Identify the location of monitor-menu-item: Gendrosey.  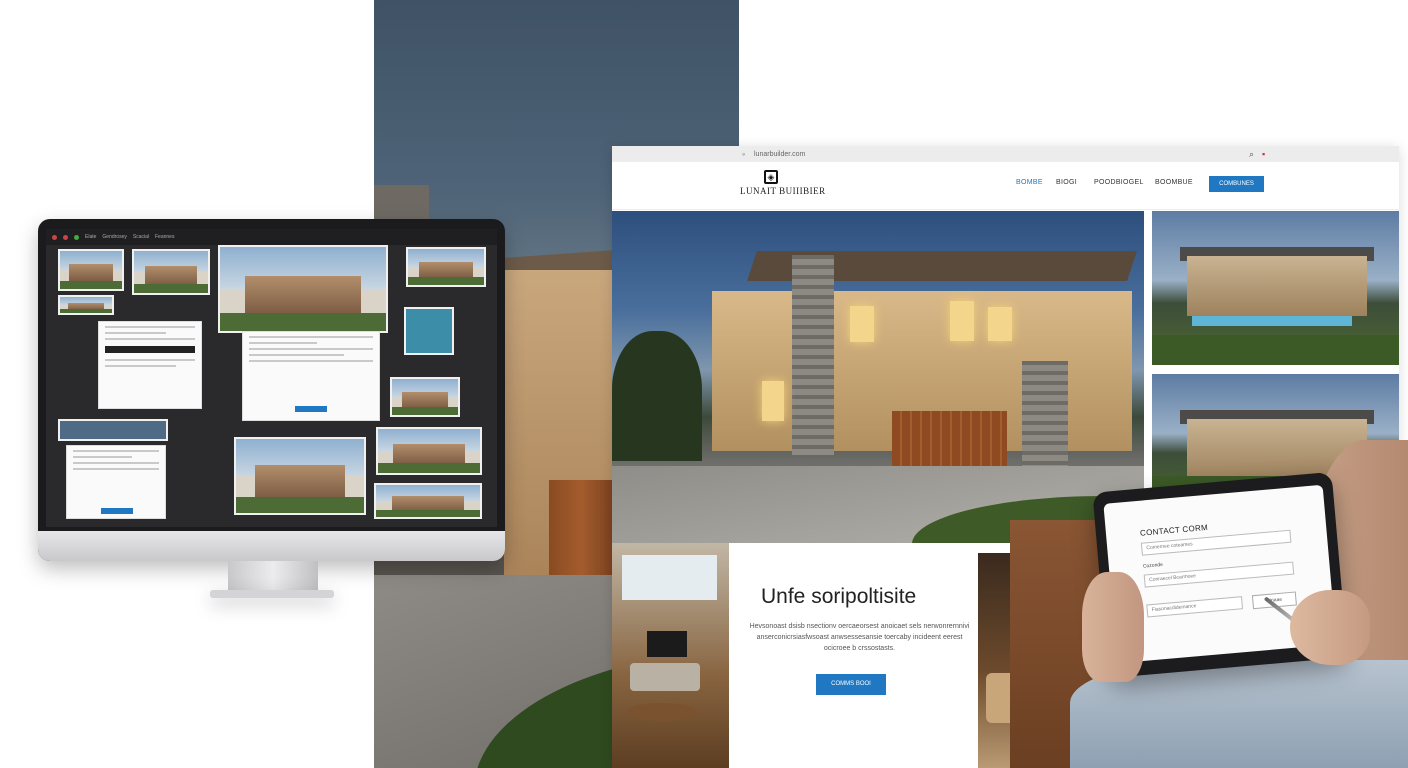
(114, 237).